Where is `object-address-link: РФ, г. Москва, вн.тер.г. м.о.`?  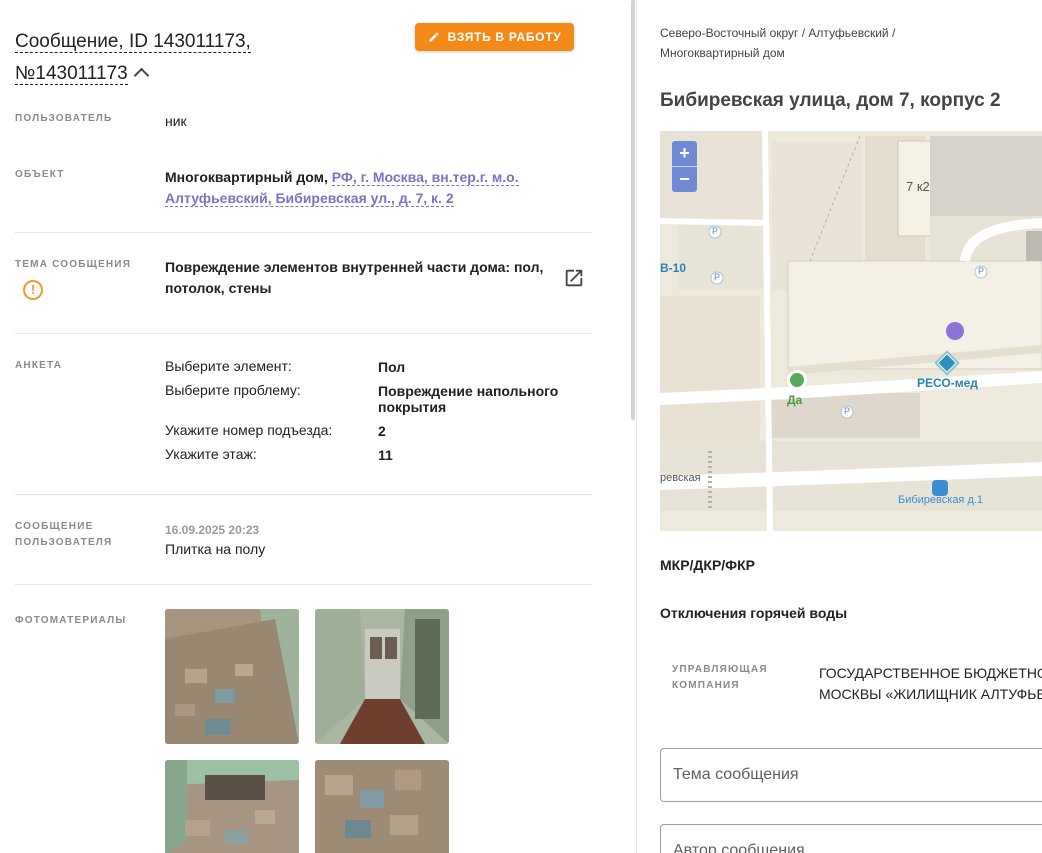 object-address-link: РФ, г. Москва, вн.тер.г. м.о. is located at coordinates (425, 177).